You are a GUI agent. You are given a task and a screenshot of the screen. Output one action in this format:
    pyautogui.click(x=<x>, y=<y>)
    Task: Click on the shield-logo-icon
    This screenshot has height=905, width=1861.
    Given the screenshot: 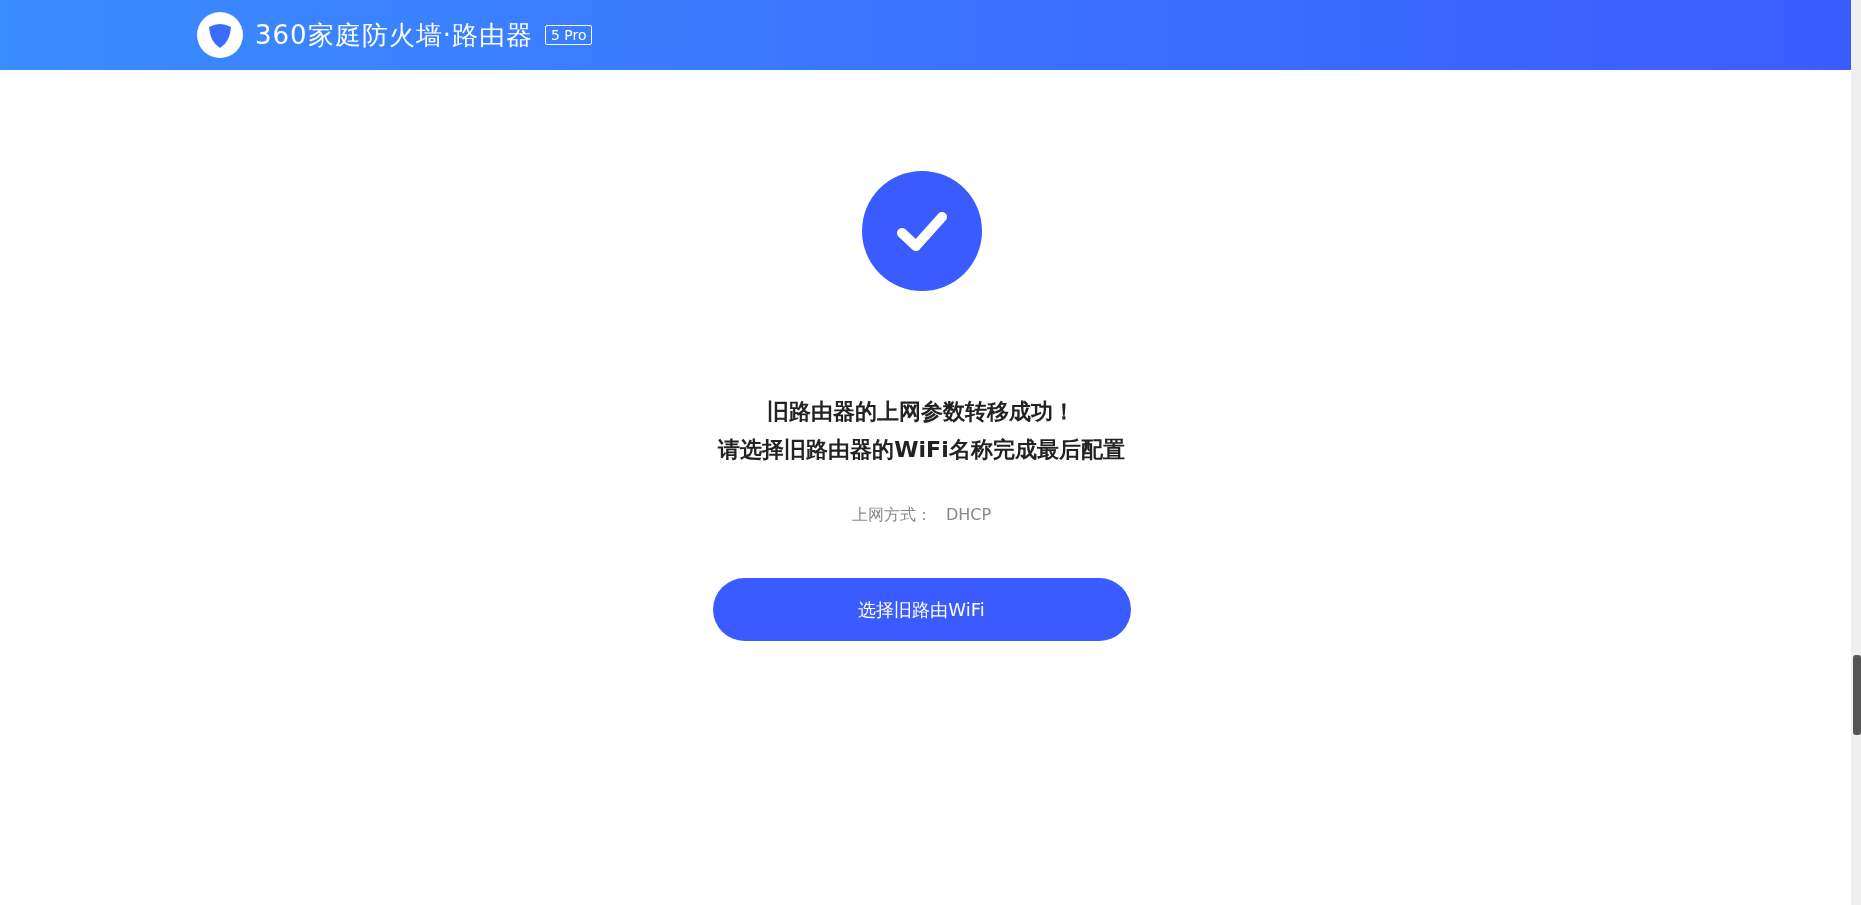 What is the action you would take?
    pyautogui.click(x=220, y=35)
    